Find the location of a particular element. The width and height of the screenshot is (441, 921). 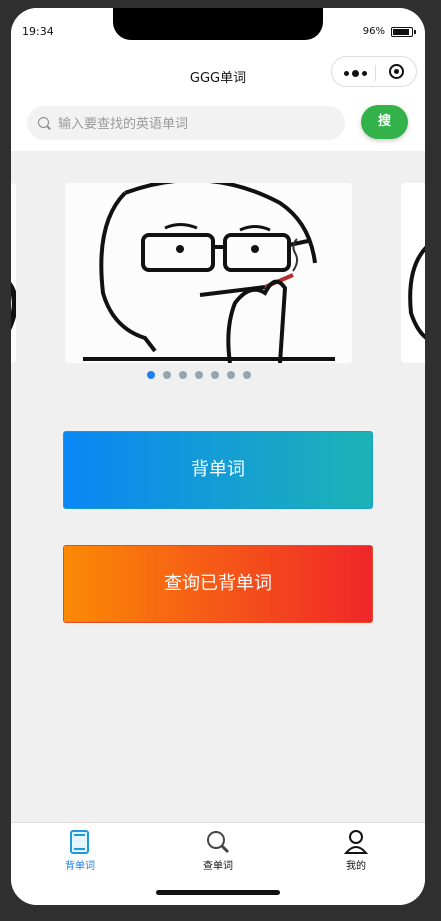

tab-label: 我的 is located at coordinates (356, 866).